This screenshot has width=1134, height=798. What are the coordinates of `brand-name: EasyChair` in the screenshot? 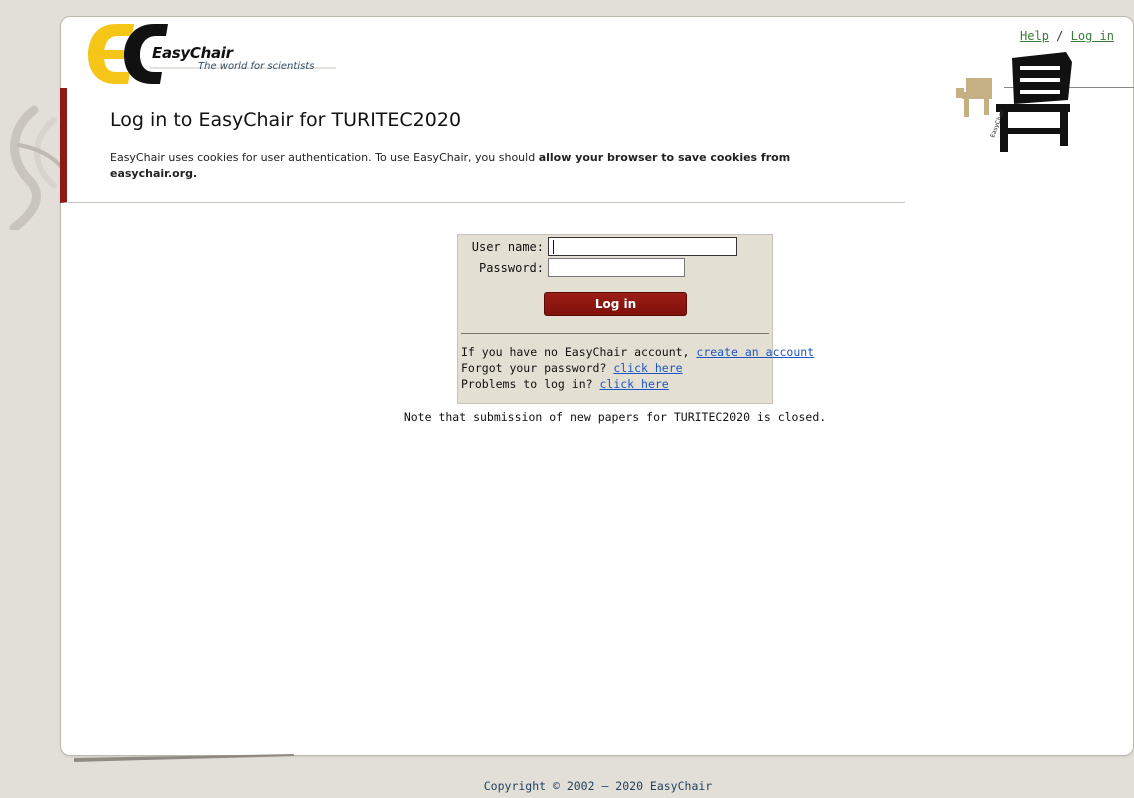 It's located at (192, 53).